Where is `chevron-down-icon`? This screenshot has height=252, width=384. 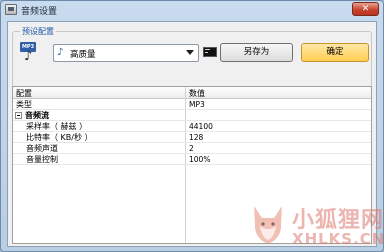
chevron-down-icon is located at coordinates (190, 52).